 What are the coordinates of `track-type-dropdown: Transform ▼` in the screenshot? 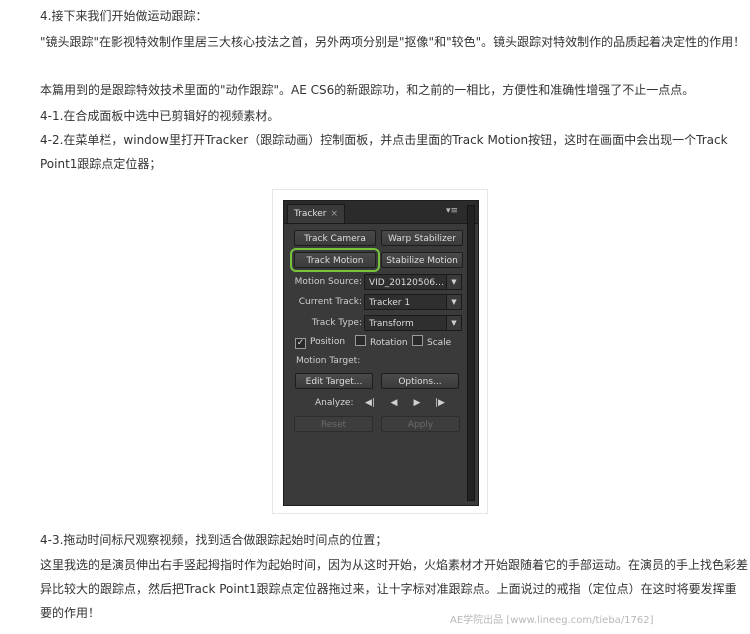 It's located at (413, 323).